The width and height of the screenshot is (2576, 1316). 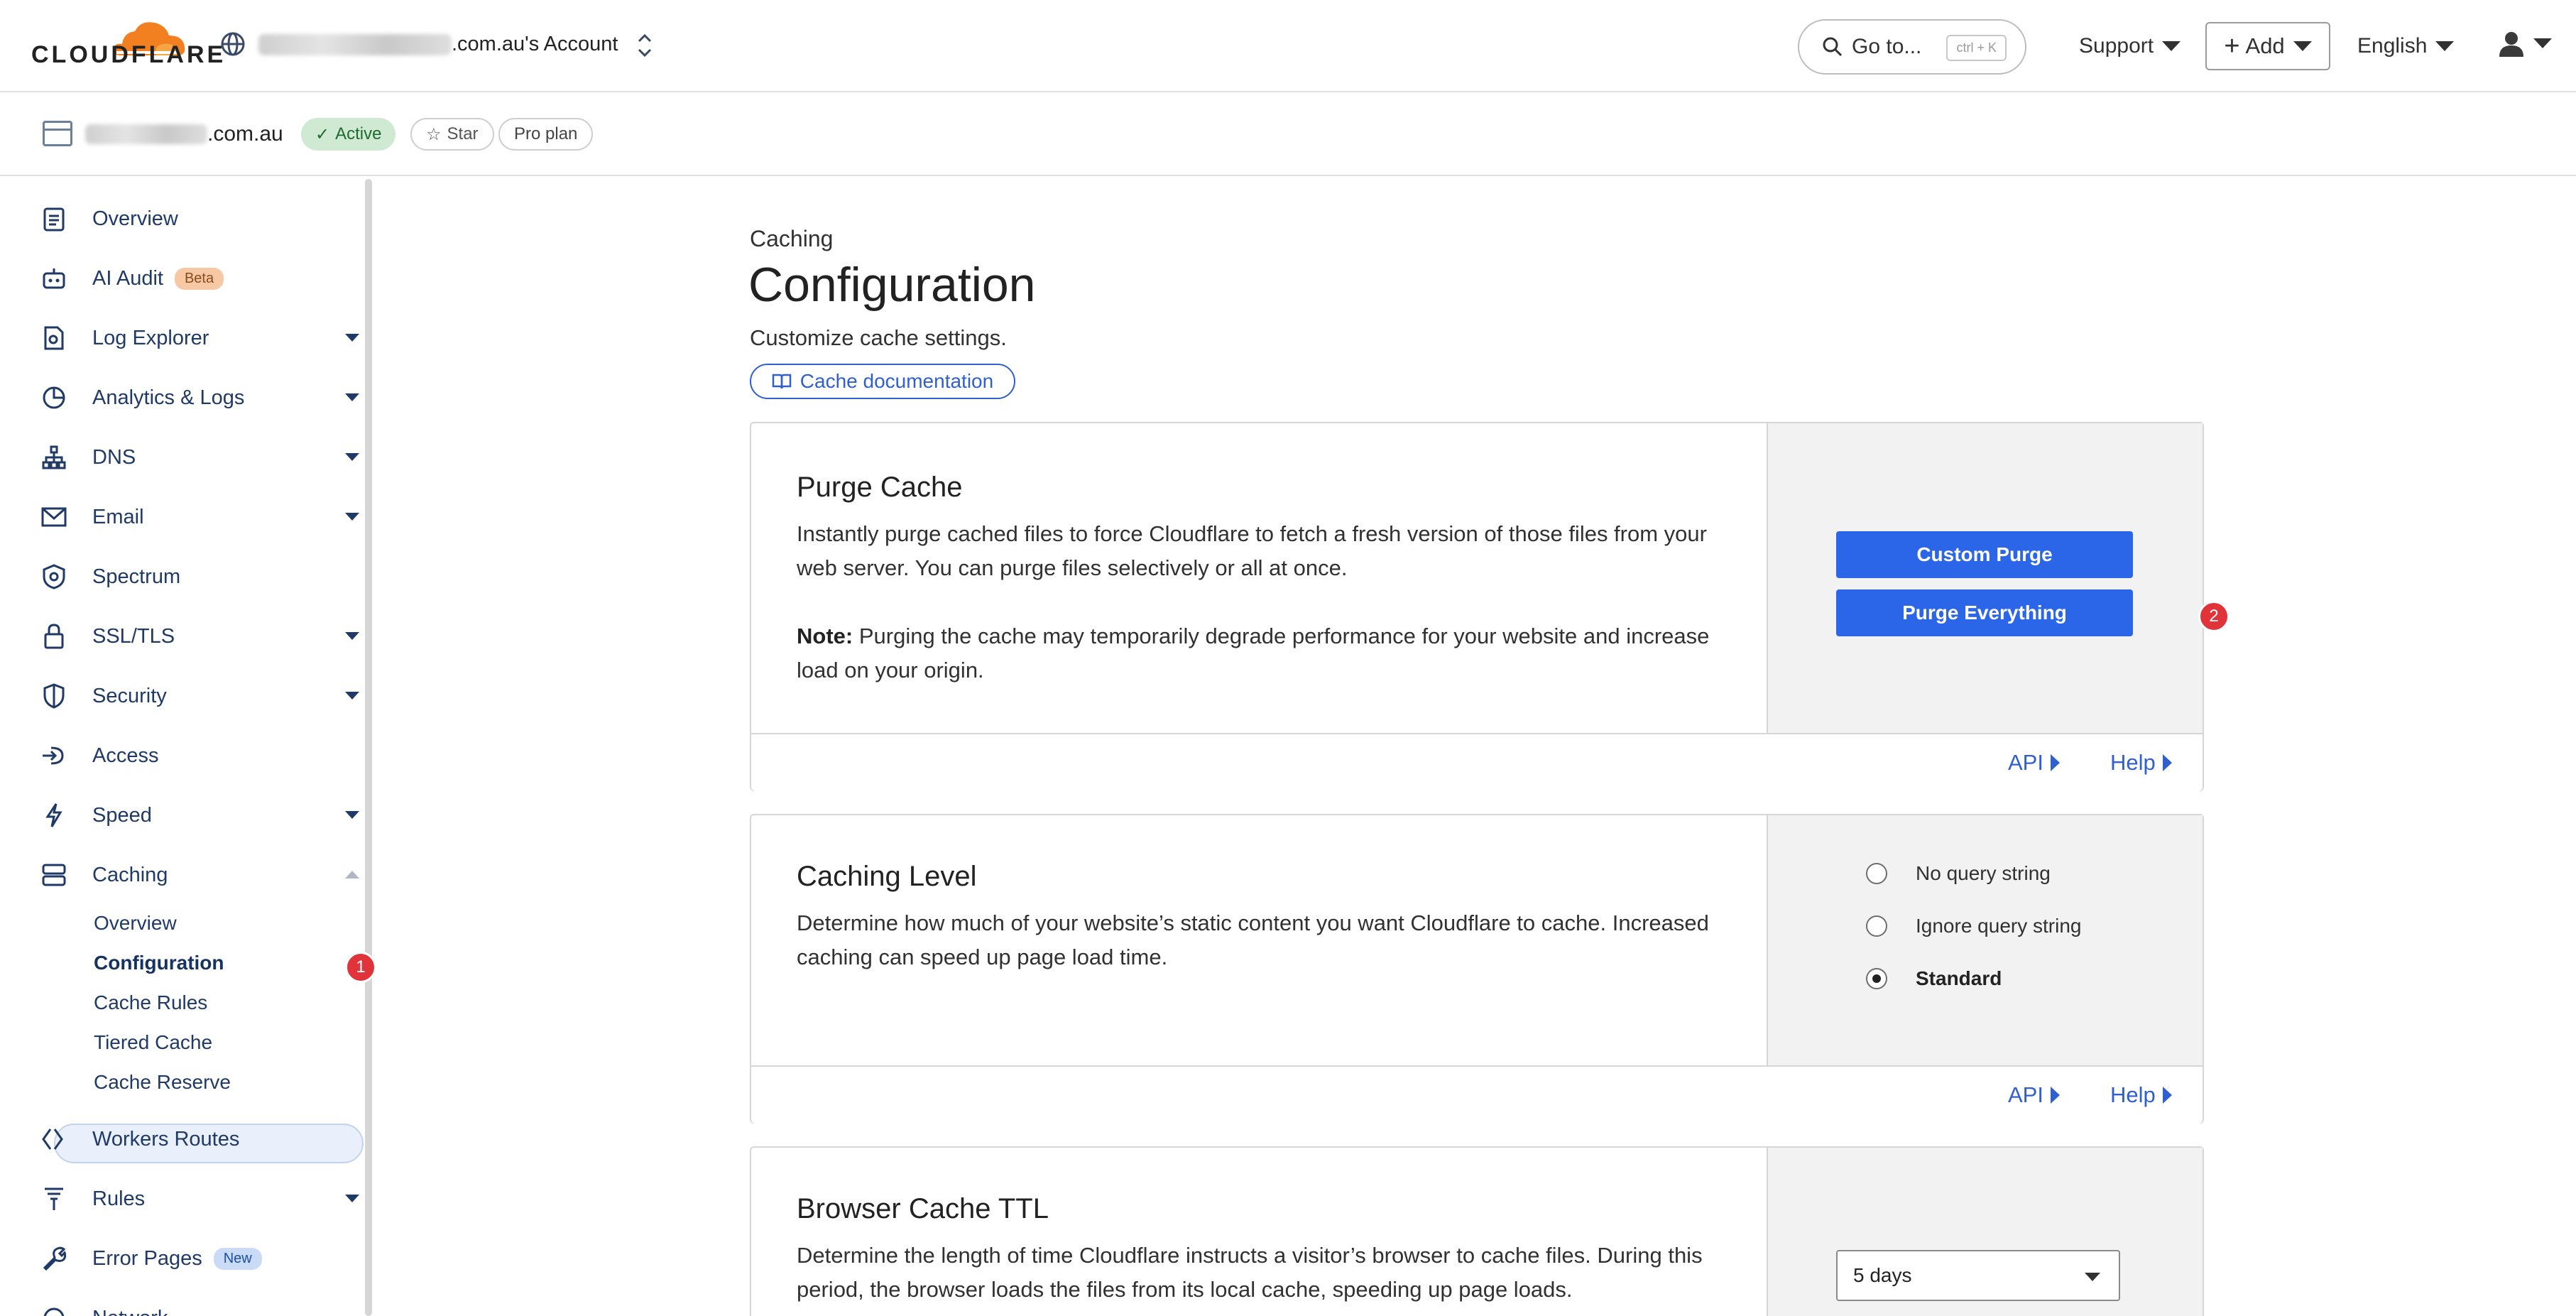 I want to click on beta-badge: Beta, so click(x=199, y=278).